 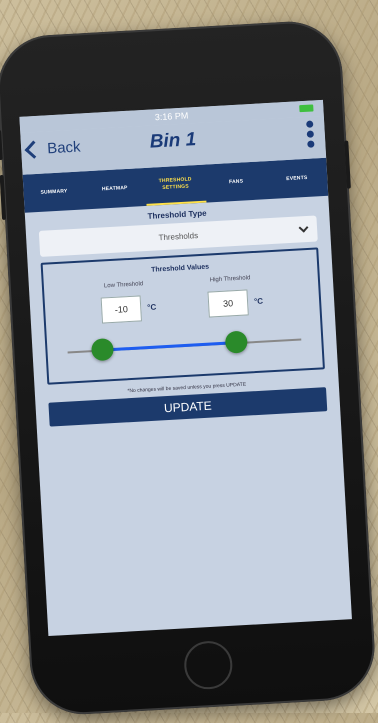 What do you see at coordinates (180, 268) in the screenshot?
I see `threshold-values-heading: Threshold Values` at bounding box center [180, 268].